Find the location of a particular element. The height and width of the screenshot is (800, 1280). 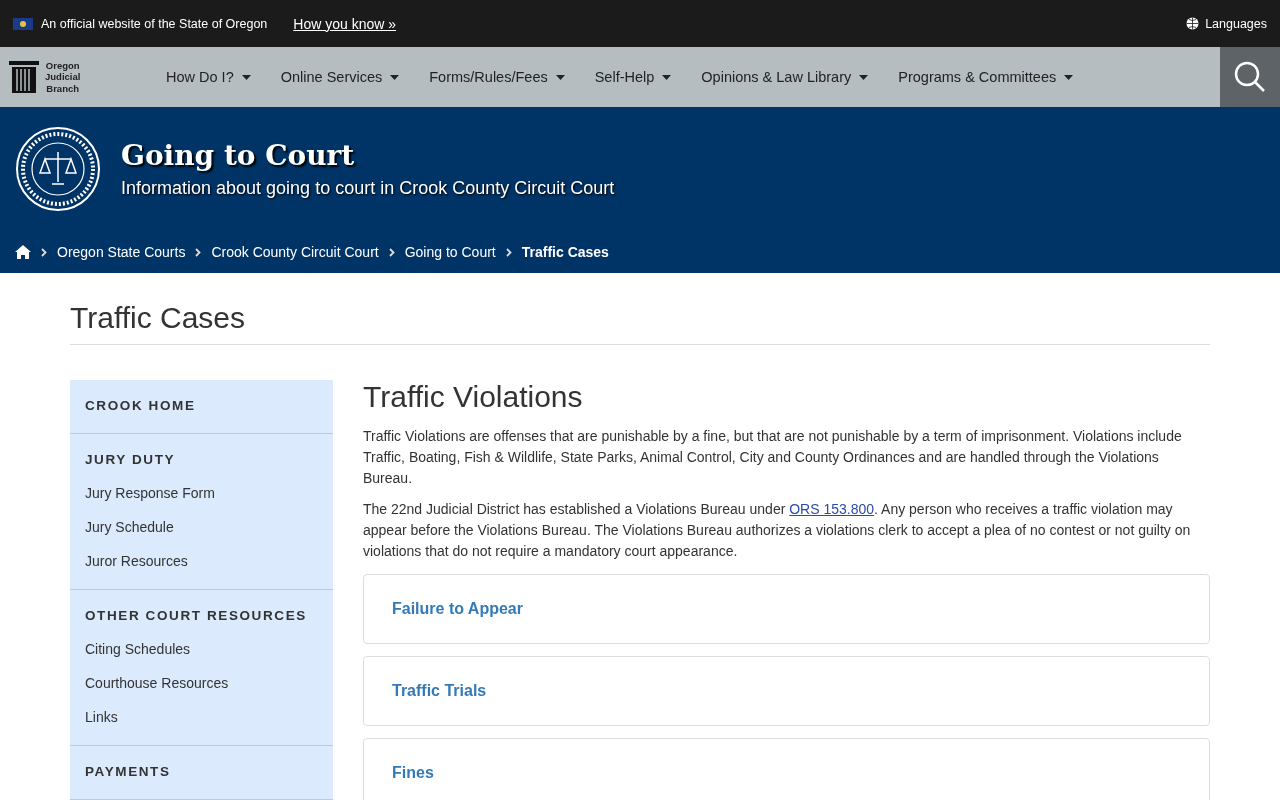

seal-icon is located at coordinates (58, 169).